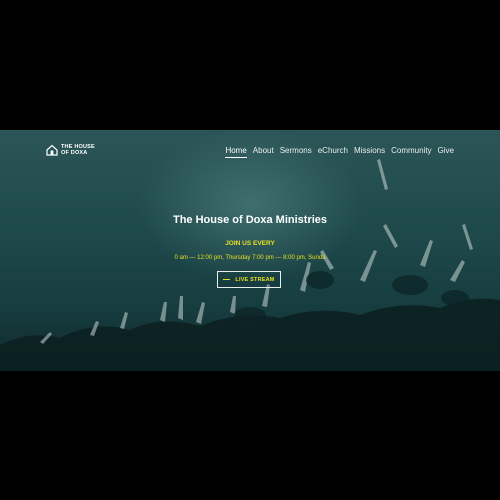  Describe the element at coordinates (236, 152) in the screenshot. I see `nav-home: Home` at that location.